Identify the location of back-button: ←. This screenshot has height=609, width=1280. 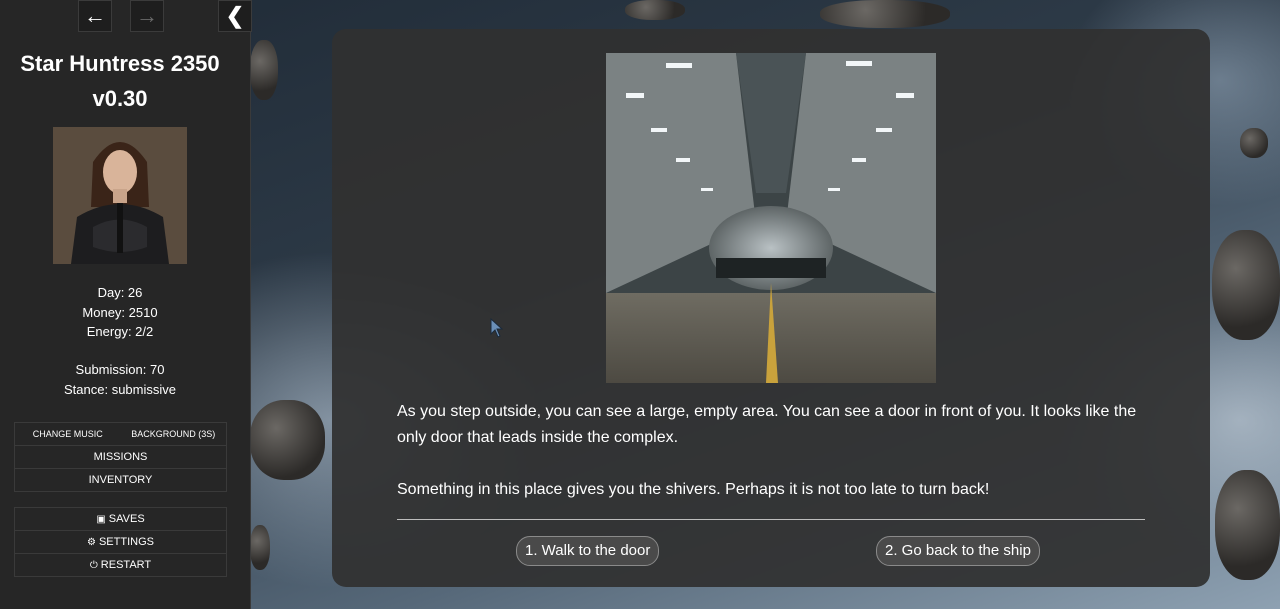
(95, 16).